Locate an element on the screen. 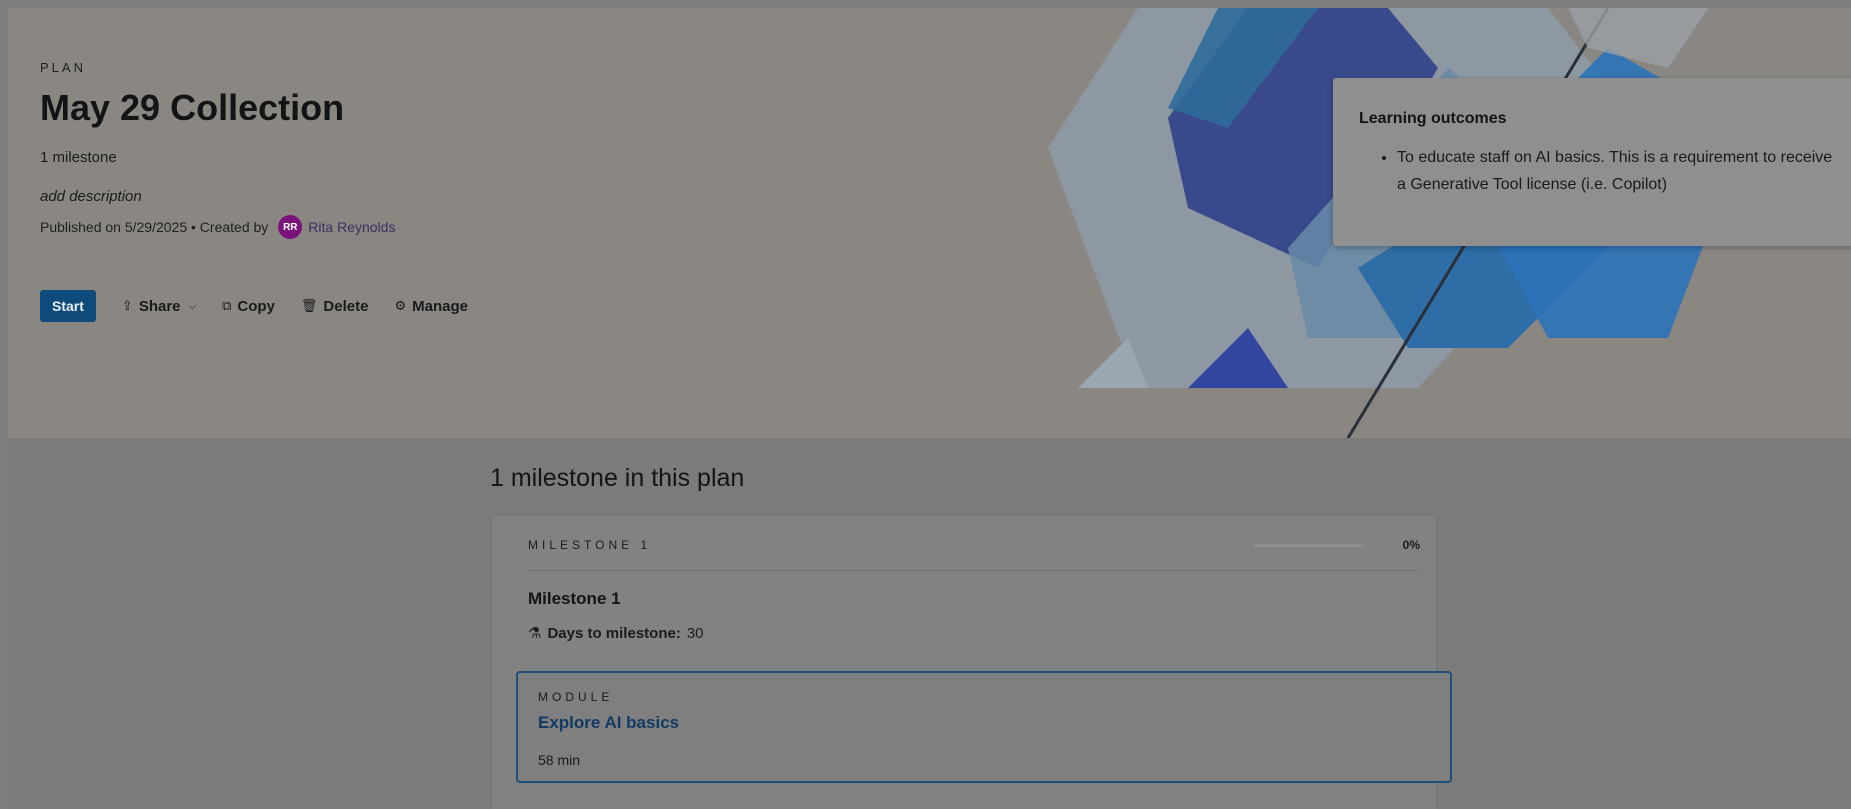 The image size is (1851, 809). manage-label: Manage is located at coordinates (440, 306).